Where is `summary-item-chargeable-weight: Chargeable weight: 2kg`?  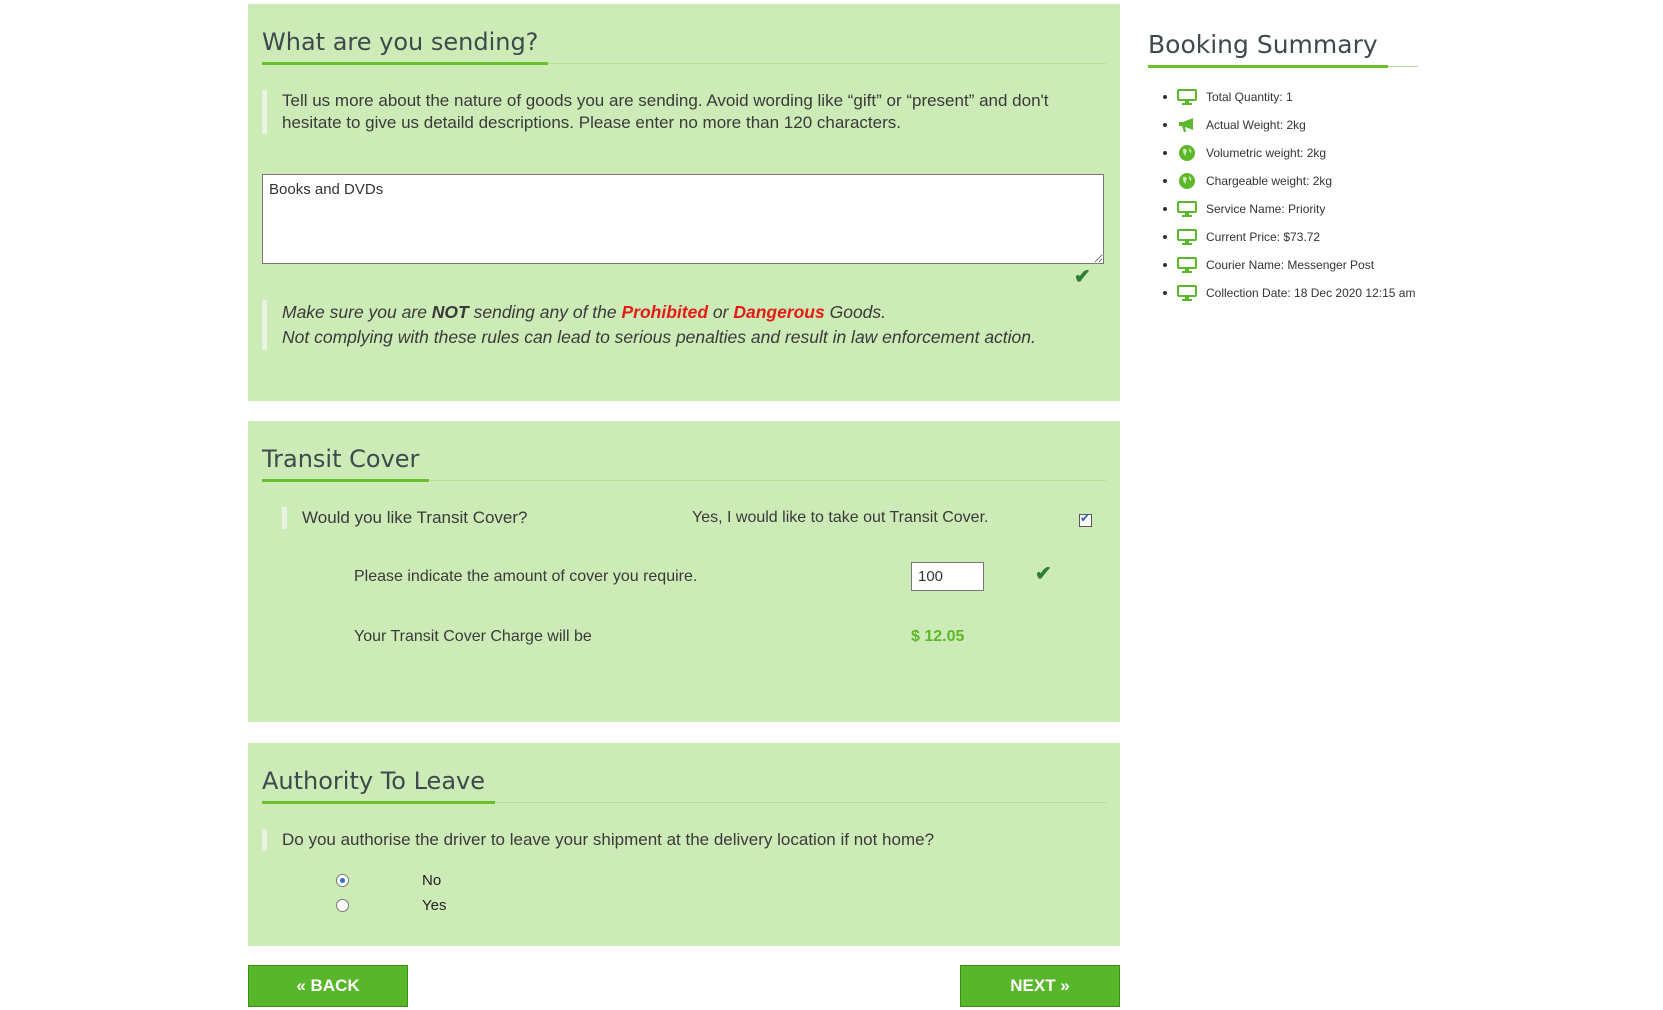 summary-item-chargeable-weight: Chargeable weight: 2kg is located at coordinates (1283, 181).